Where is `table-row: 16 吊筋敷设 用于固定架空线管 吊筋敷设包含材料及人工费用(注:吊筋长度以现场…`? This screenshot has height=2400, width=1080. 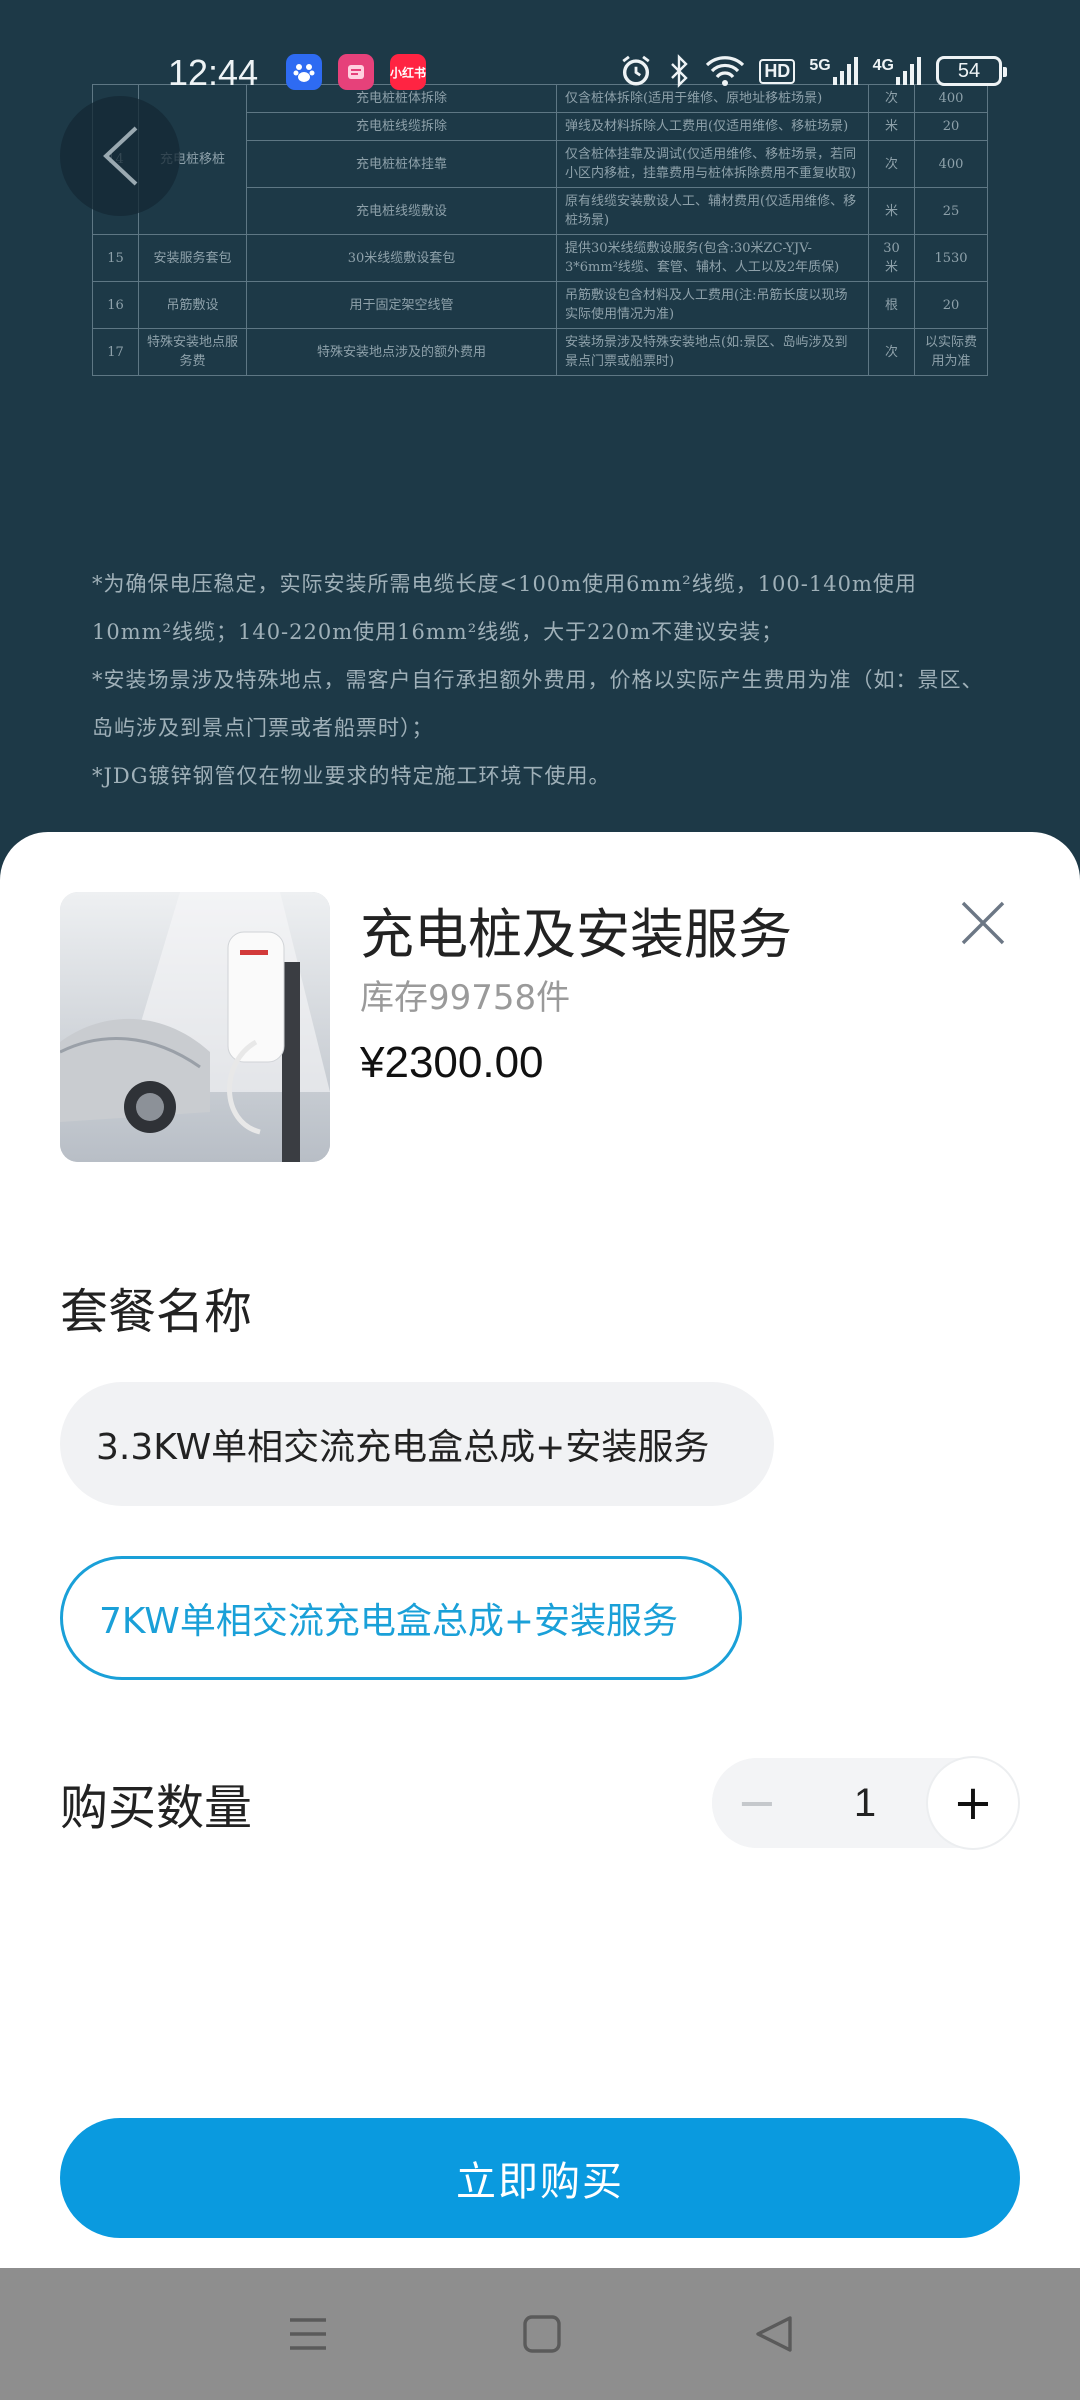 table-row: 16 吊筋敷设 用于固定架空线管 吊筋敷设包含材料及人工费用(注:吊筋长度以现场… is located at coordinates (540, 305).